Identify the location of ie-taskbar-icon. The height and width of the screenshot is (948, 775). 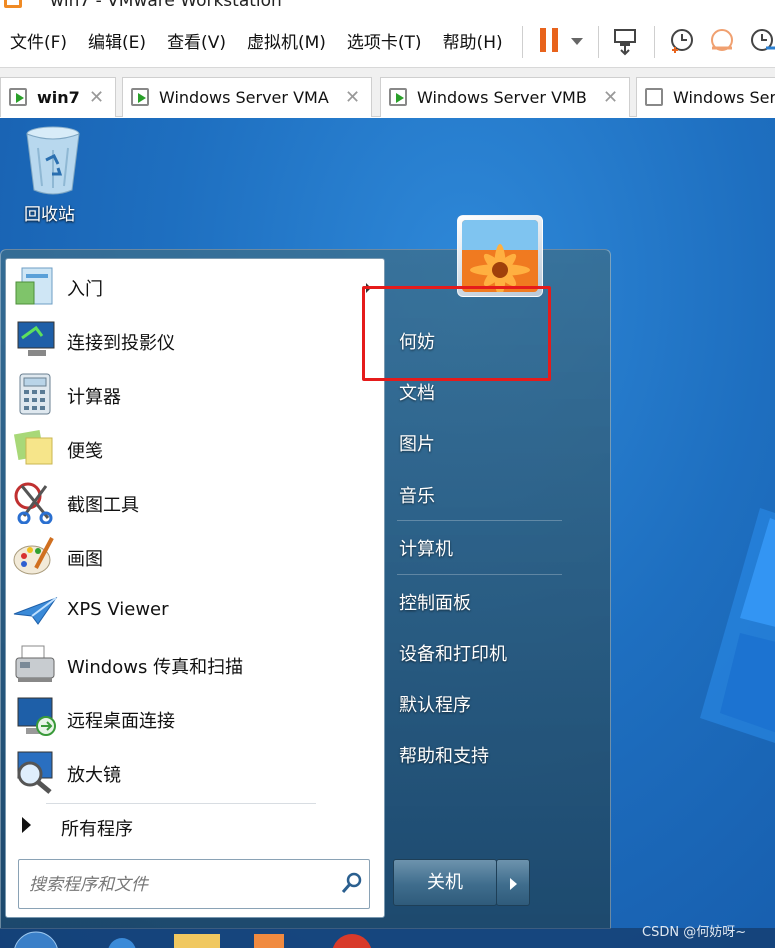
(122, 943).